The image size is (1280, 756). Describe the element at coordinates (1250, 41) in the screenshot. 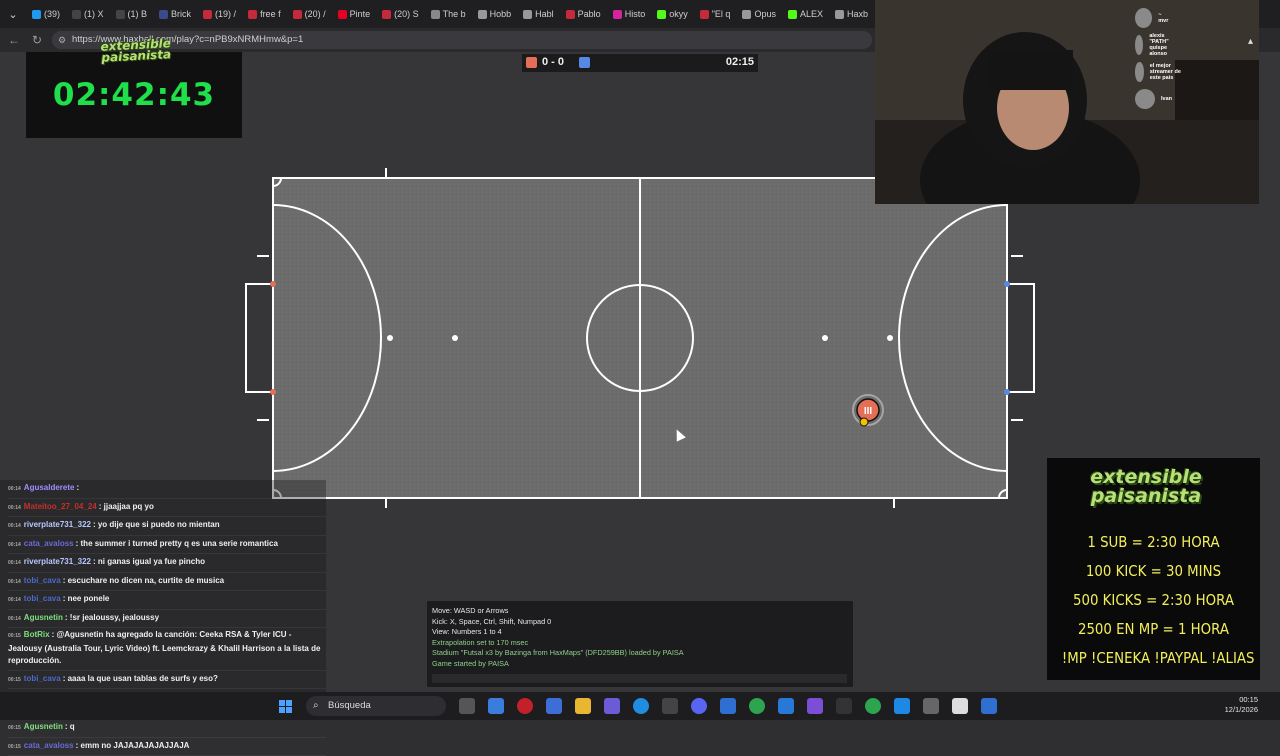

I see `scroll-up-icon: ▴` at that location.